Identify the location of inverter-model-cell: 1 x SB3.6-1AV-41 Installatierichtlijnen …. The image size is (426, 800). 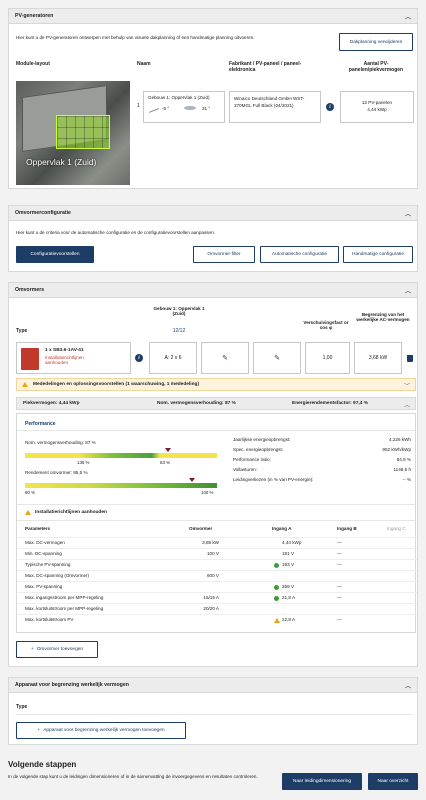
(73, 358).